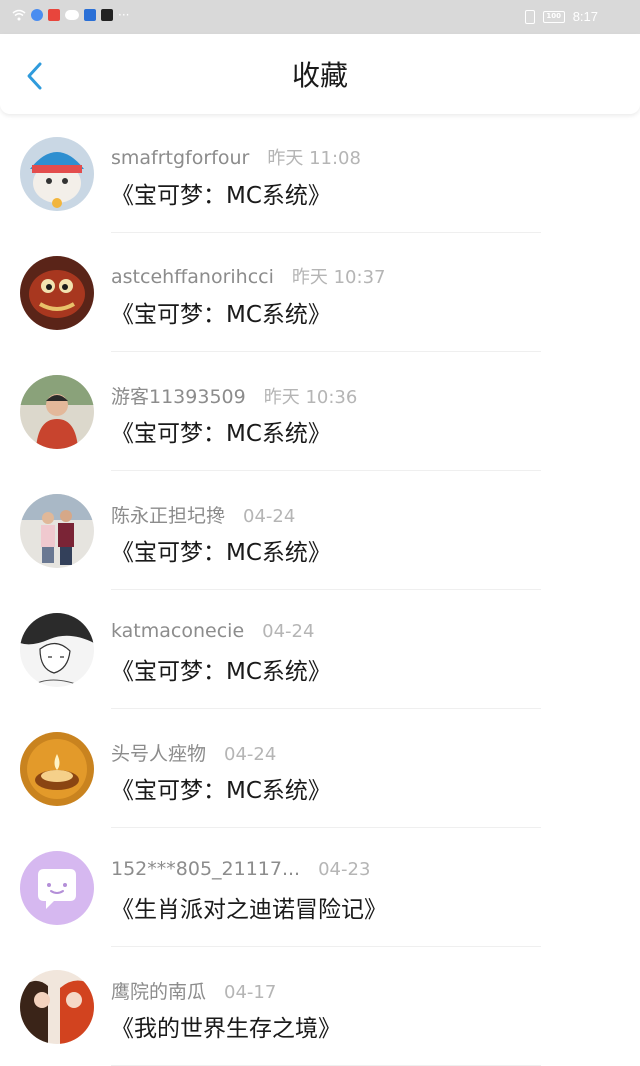 This screenshot has height=1066, width=640. What do you see at coordinates (338, 277) in the screenshot?
I see `timestamp: 昨天 10:37` at bounding box center [338, 277].